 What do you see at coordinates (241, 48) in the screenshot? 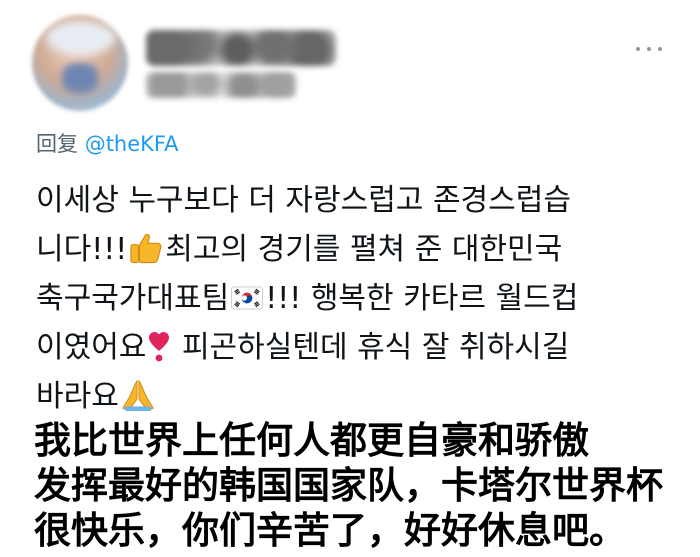
I see `author-name-redacted` at bounding box center [241, 48].